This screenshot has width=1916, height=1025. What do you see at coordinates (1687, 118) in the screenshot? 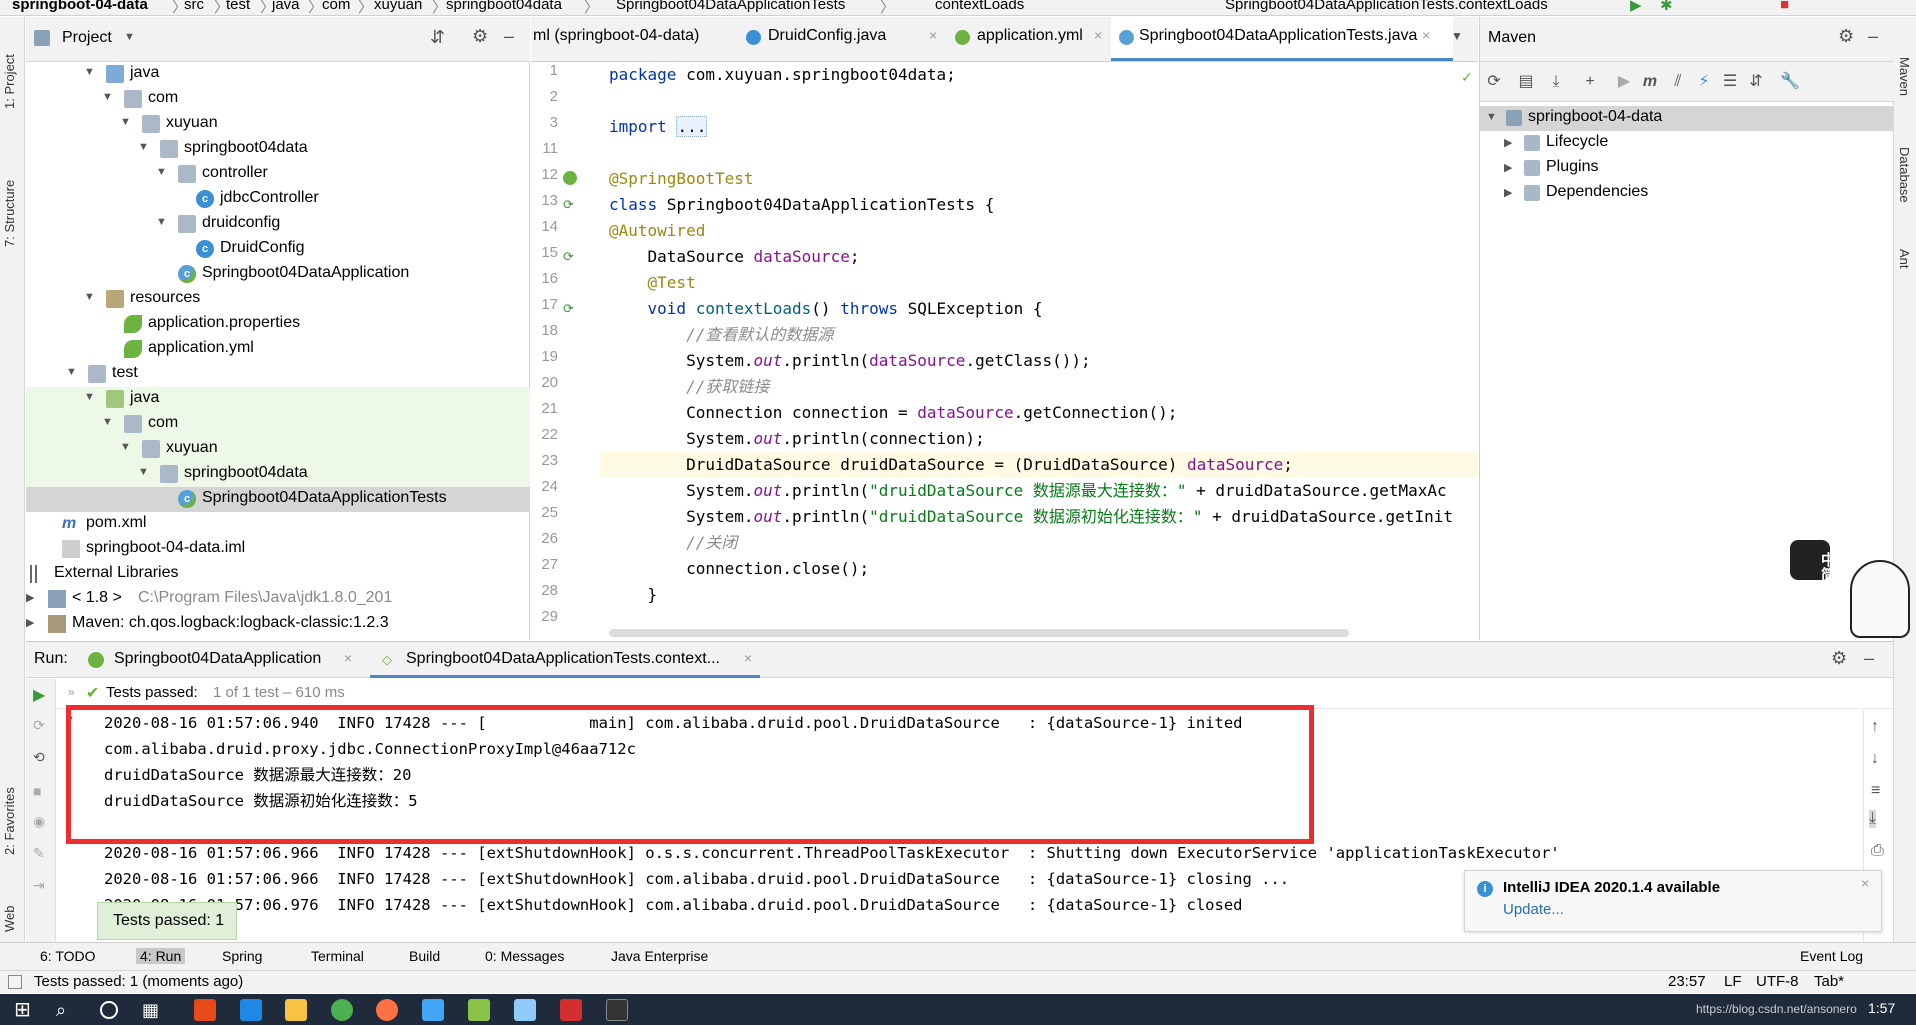
I see `maven-project-root: ▼ springboot-04-data` at bounding box center [1687, 118].